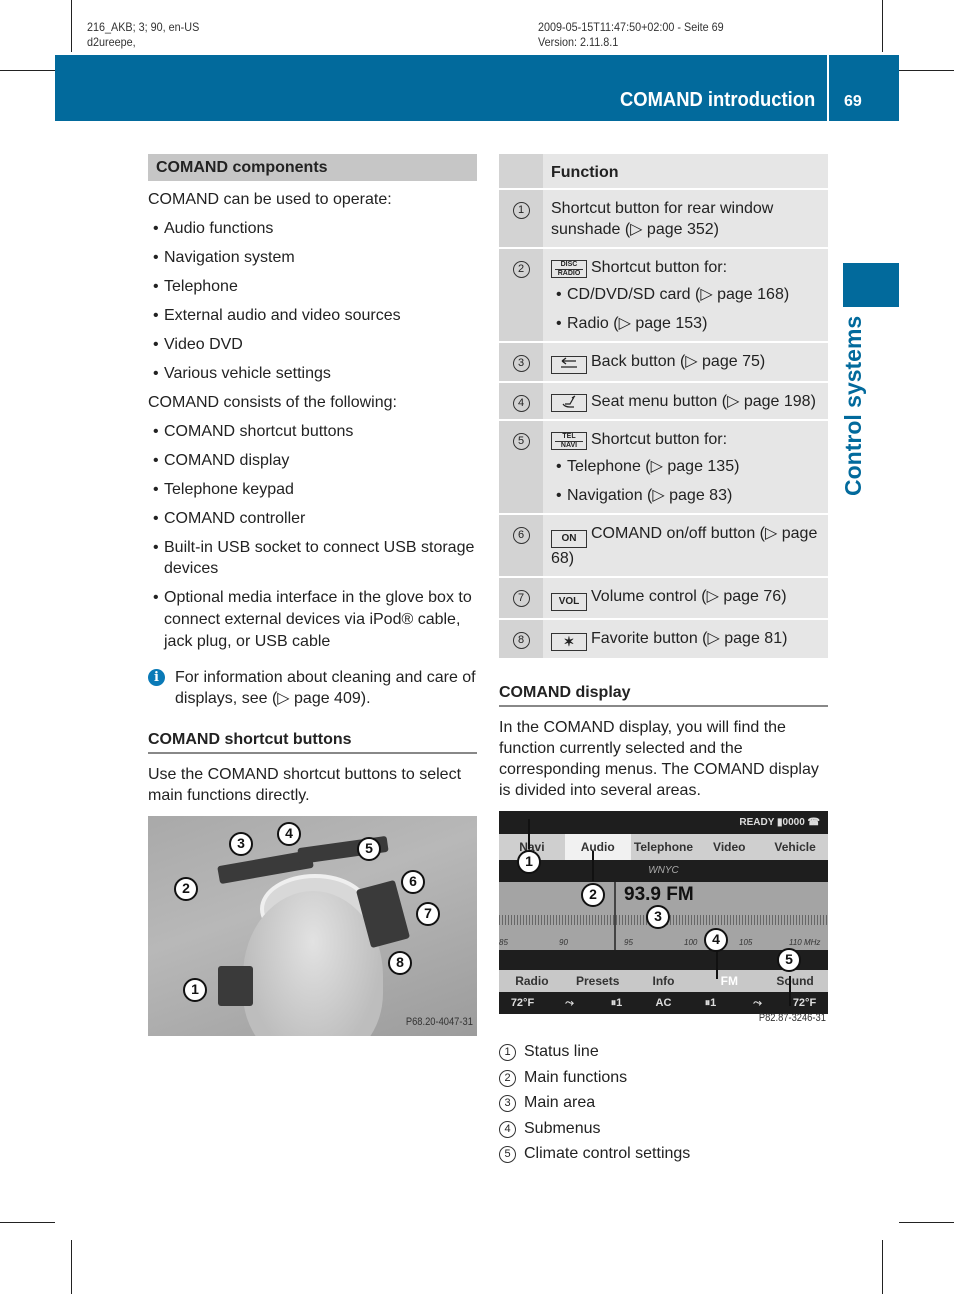 The image size is (954, 1294). Describe the element at coordinates (853, 405) in the screenshot. I see `side-tab-label: Control systems` at that location.